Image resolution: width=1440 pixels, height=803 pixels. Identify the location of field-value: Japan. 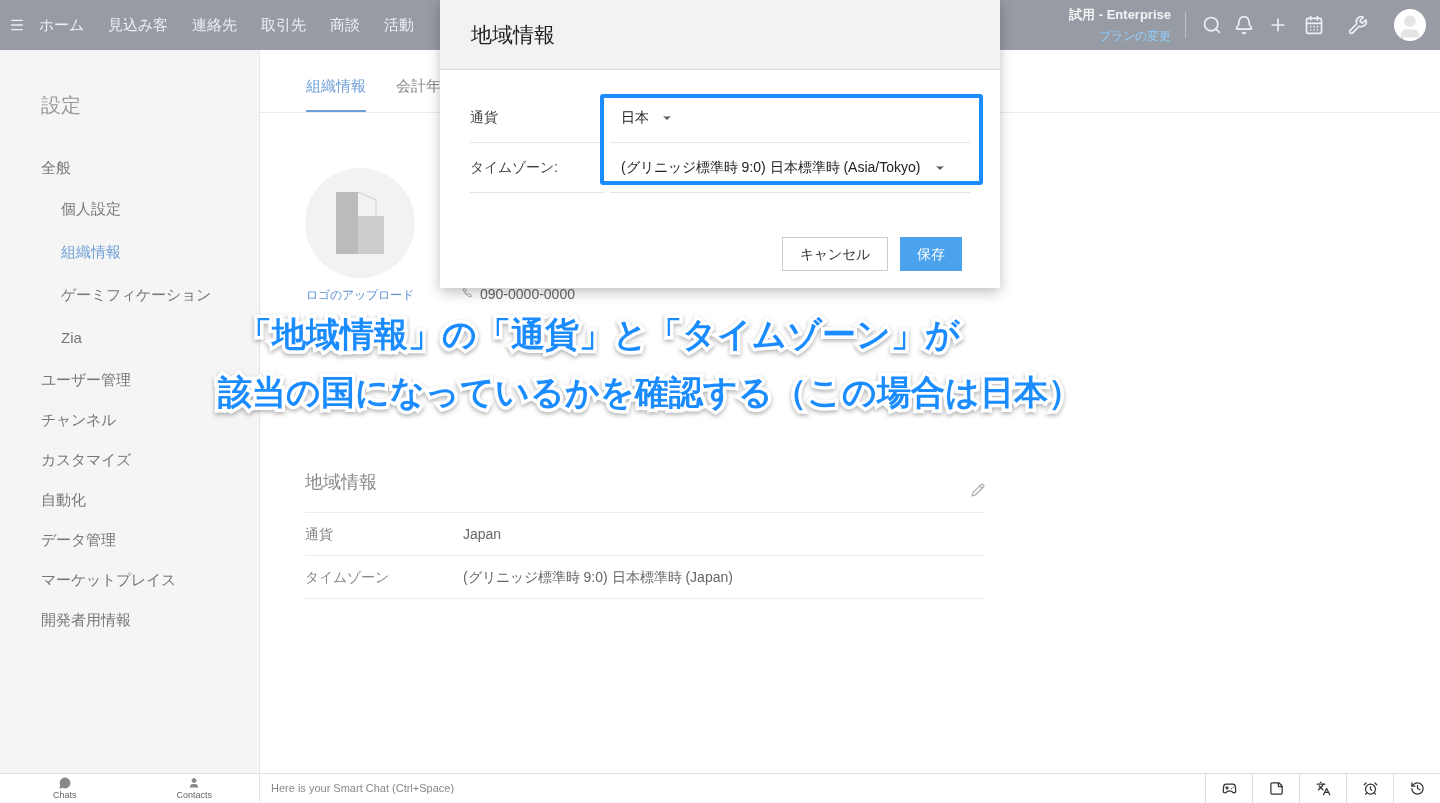
(482, 534).